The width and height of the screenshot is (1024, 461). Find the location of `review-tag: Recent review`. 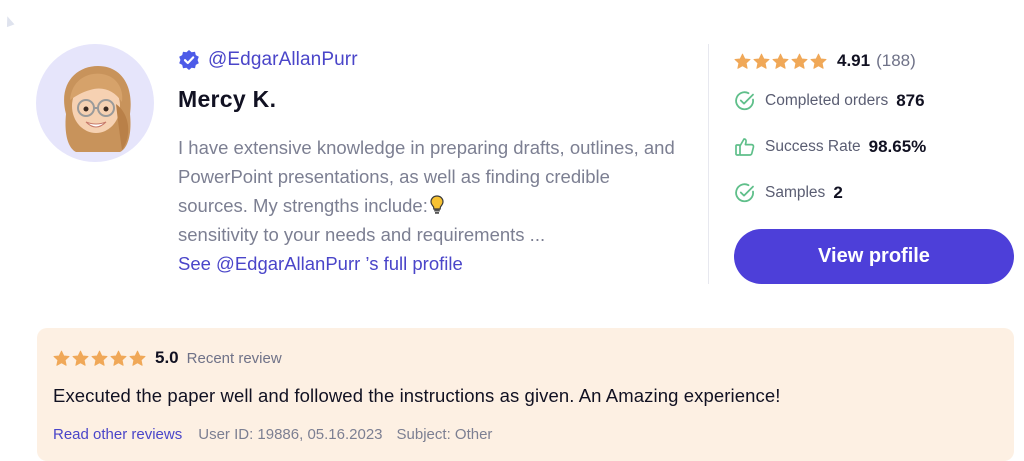

review-tag: Recent review is located at coordinates (234, 358).